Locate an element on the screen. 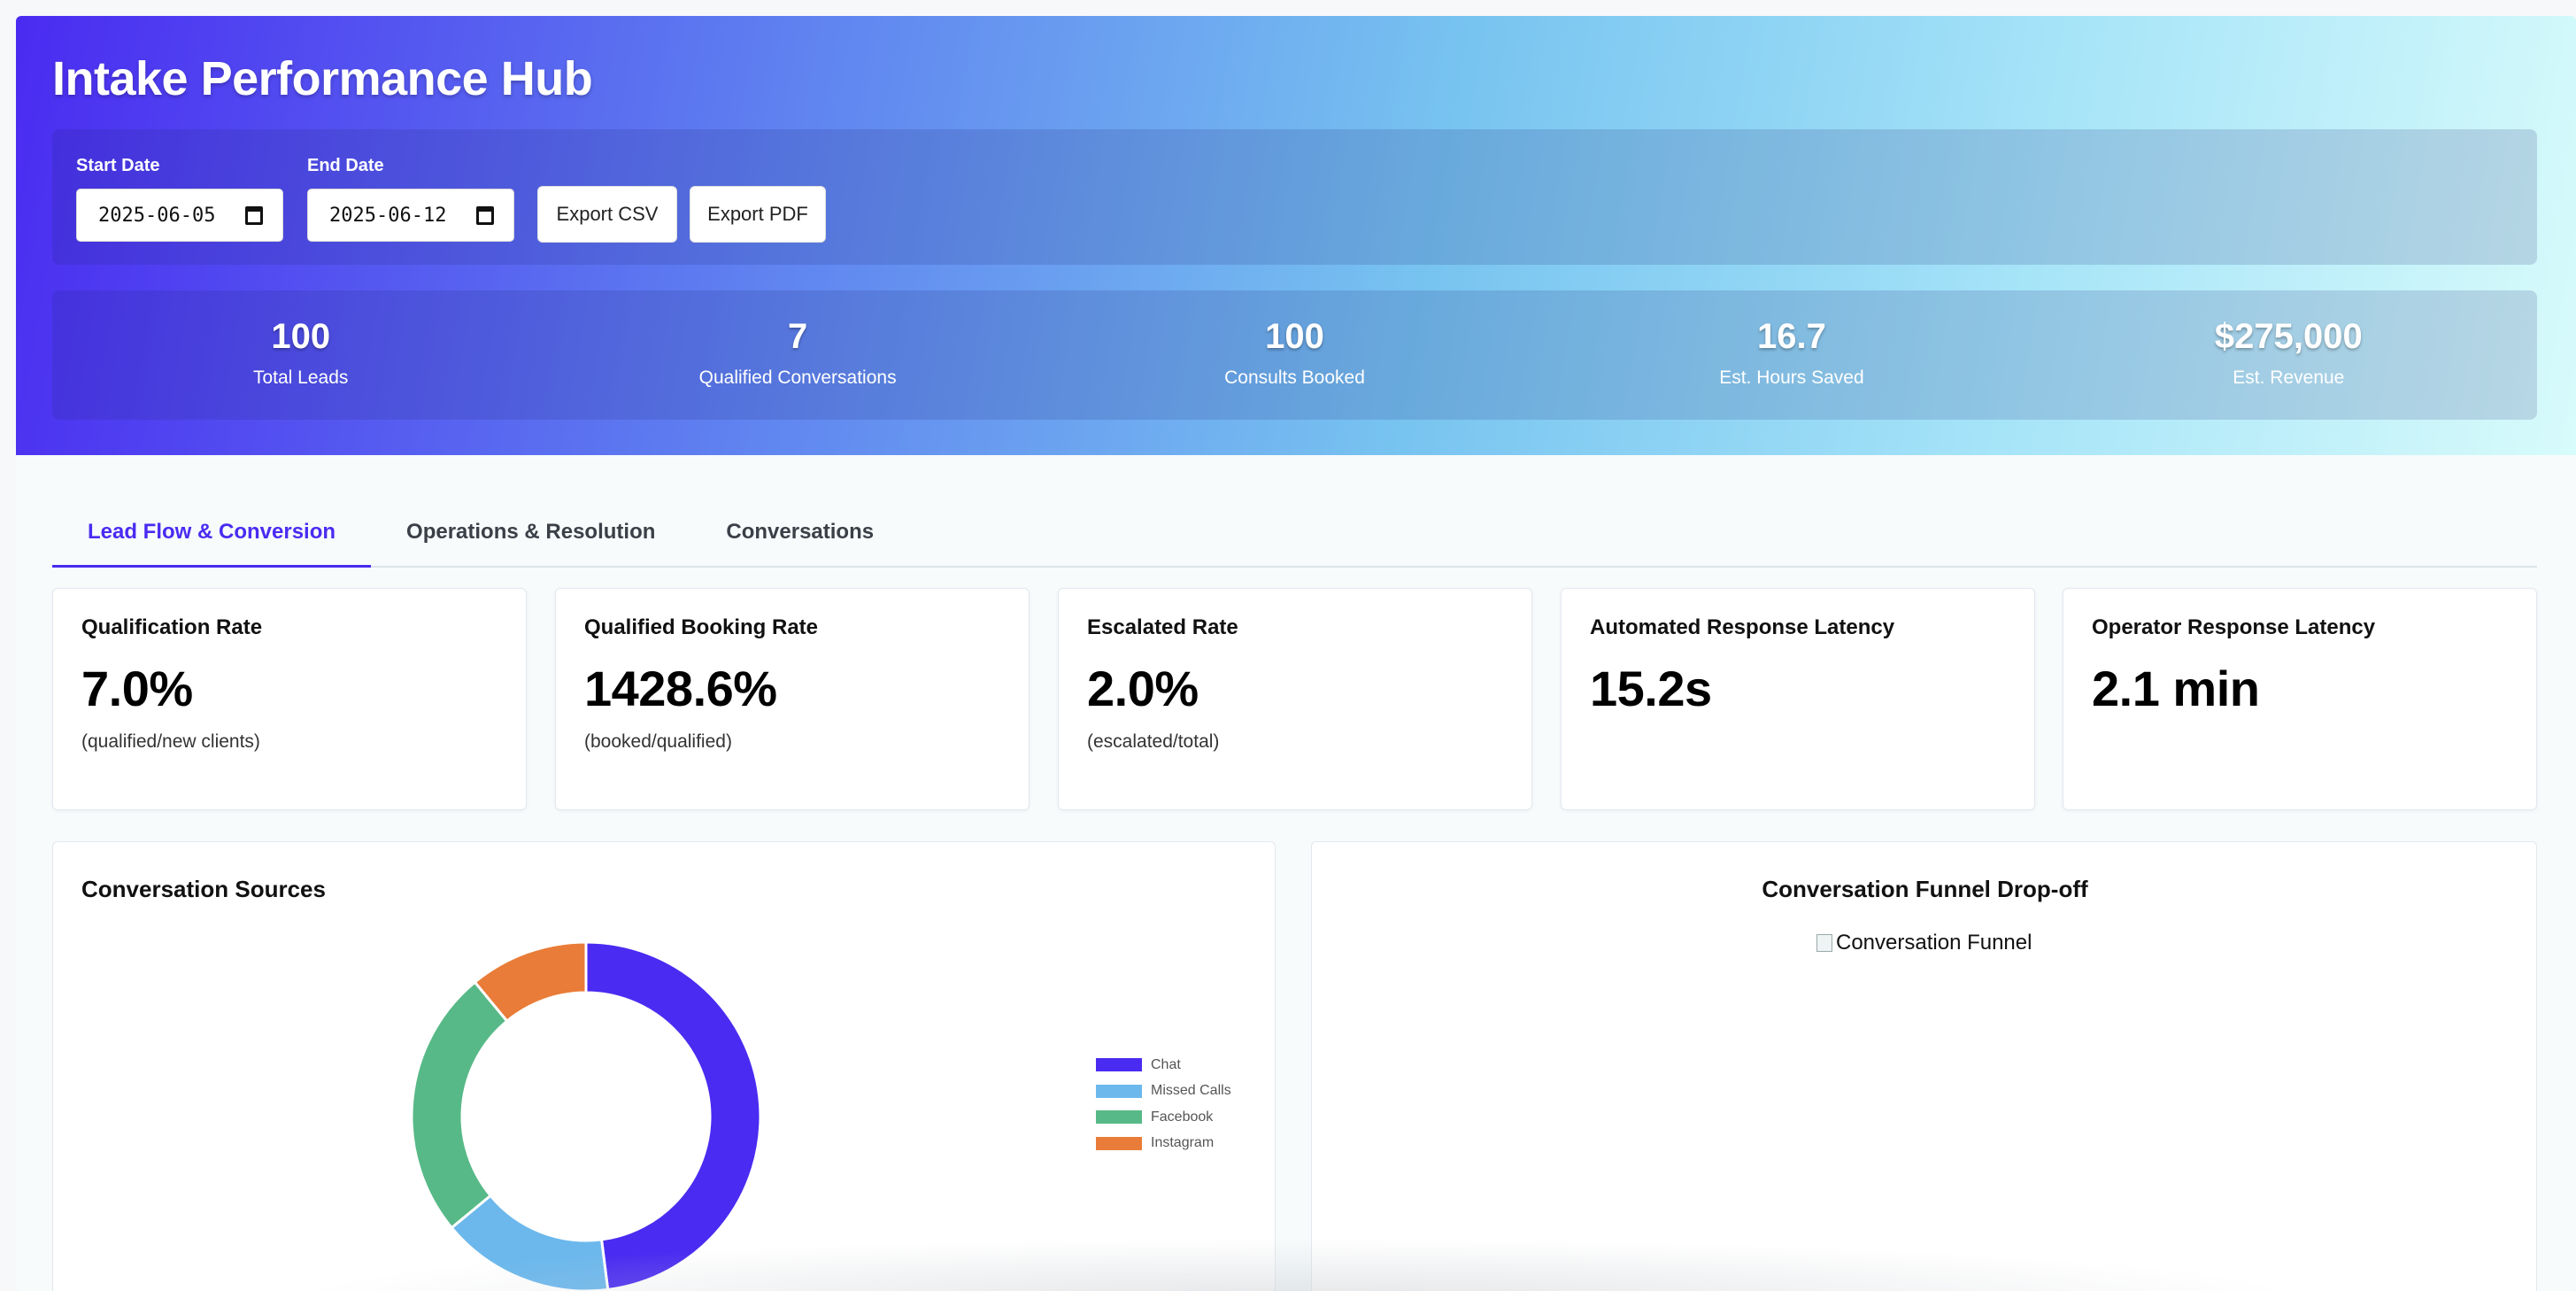 This screenshot has width=2576, height=1291. stat-qualified-conversations: 7 Qualified Conversations is located at coordinates (797, 355).